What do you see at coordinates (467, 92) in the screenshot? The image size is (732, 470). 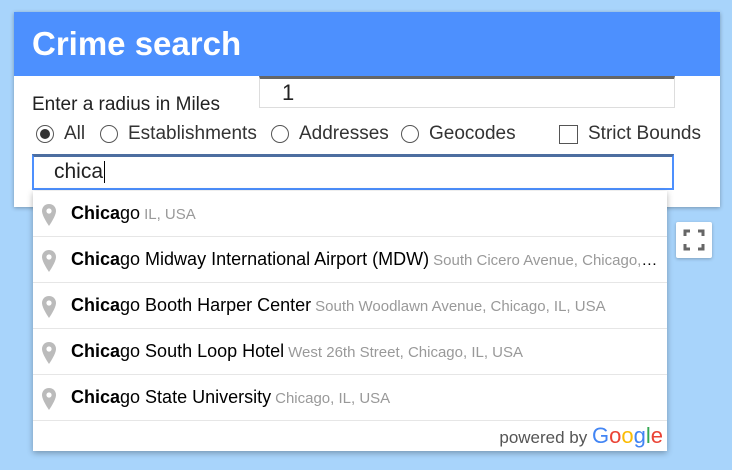 I see `radius-input: 1` at bounding box center [467, 92].